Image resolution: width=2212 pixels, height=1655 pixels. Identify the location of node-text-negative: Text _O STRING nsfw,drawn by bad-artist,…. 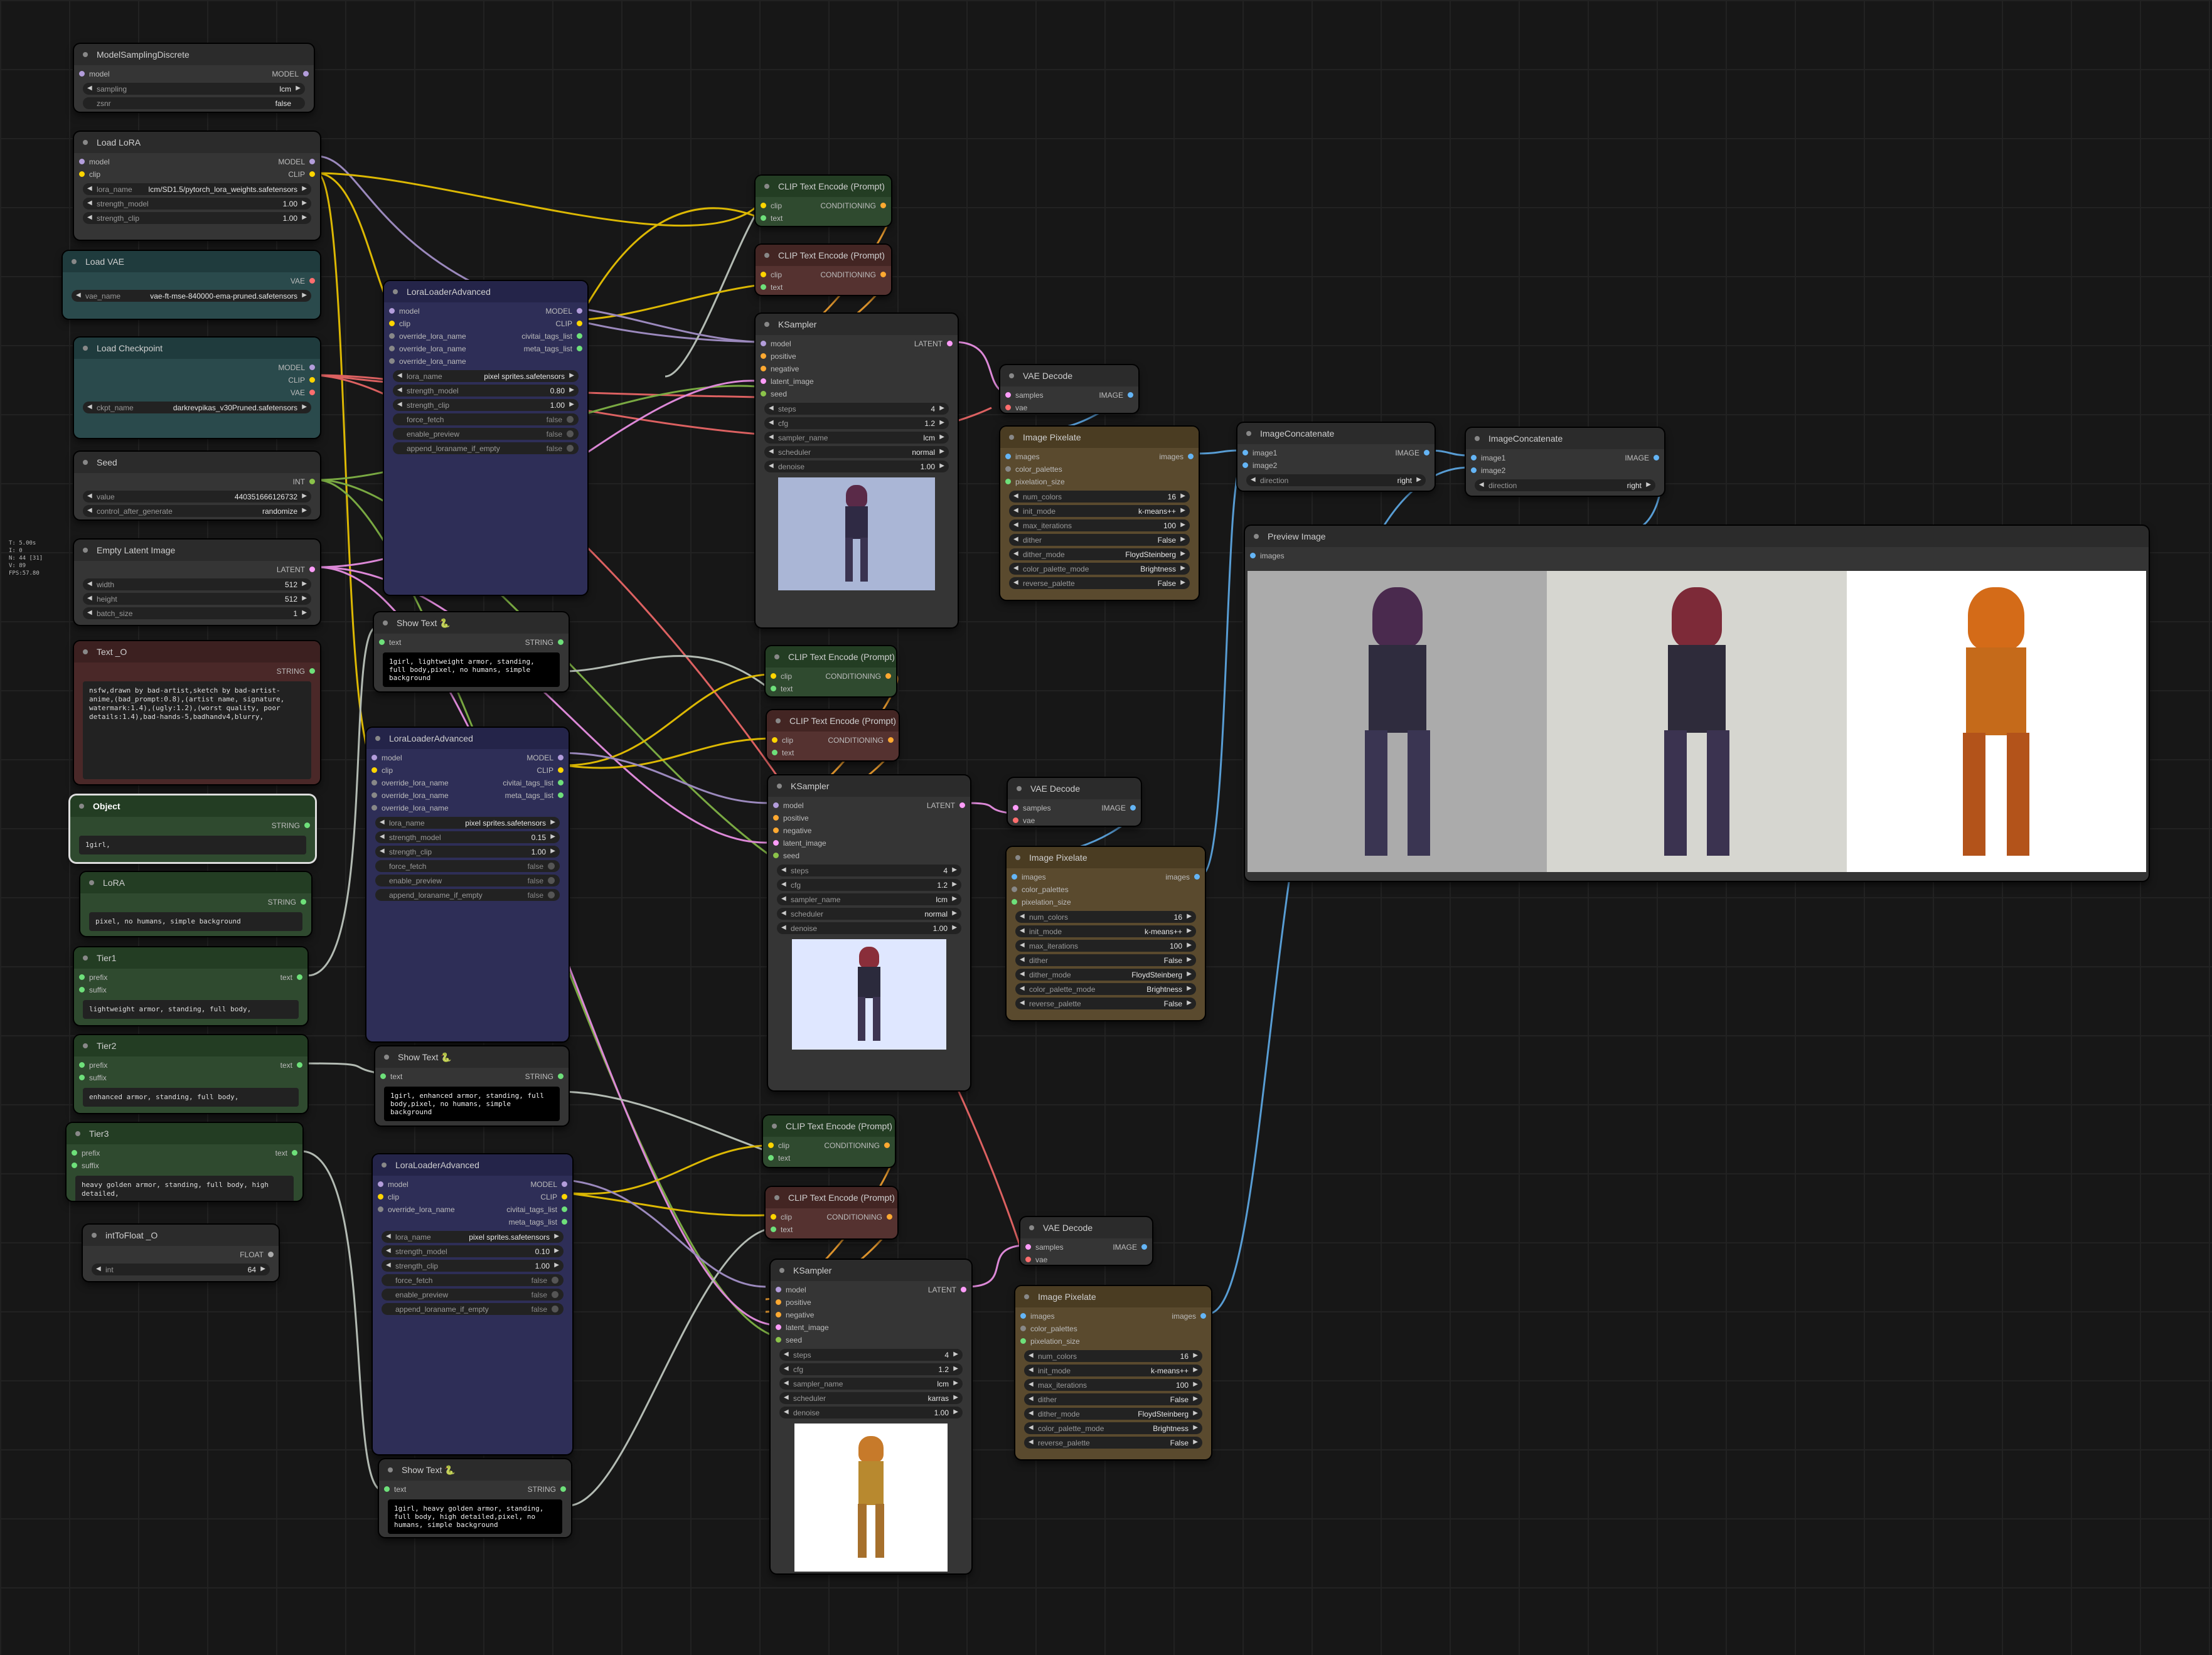
(197, 712).